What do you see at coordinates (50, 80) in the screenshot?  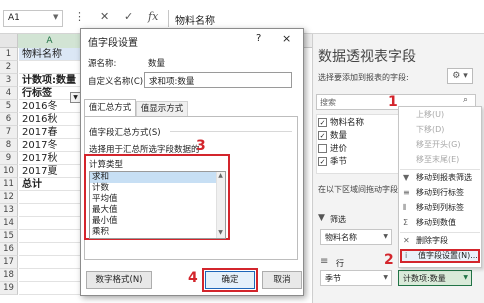 I see `grid-cell: 计数项:数量` at bounding box center [50, 80].